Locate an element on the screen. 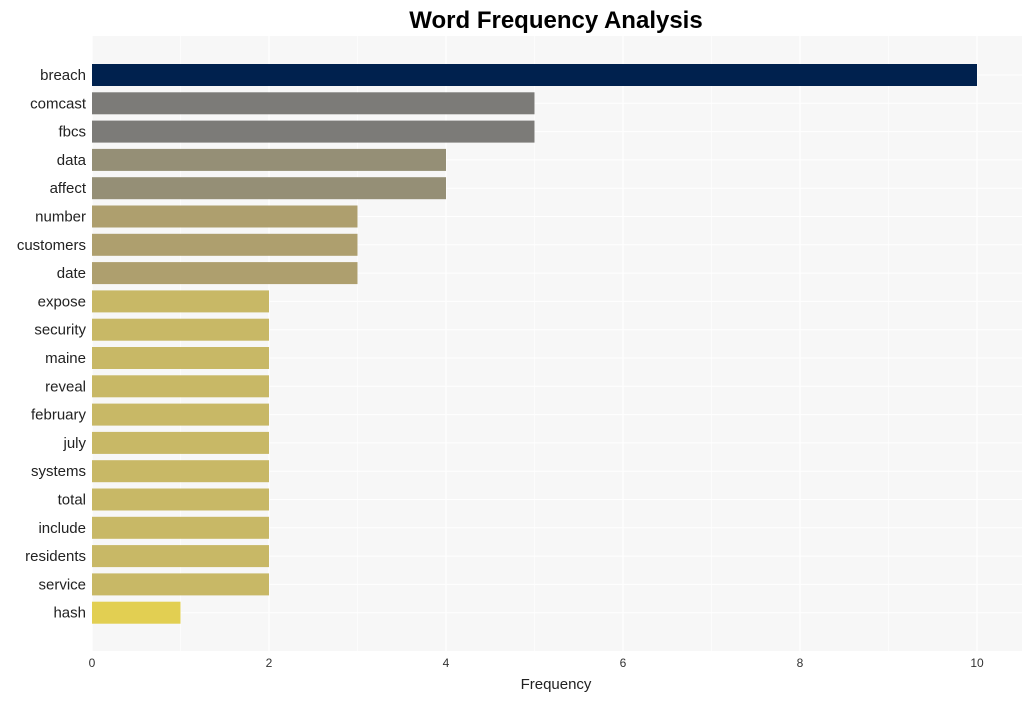 This screenshot has height=701, width=1031. category-label-residents: residents is located at coordinates (55, 556).